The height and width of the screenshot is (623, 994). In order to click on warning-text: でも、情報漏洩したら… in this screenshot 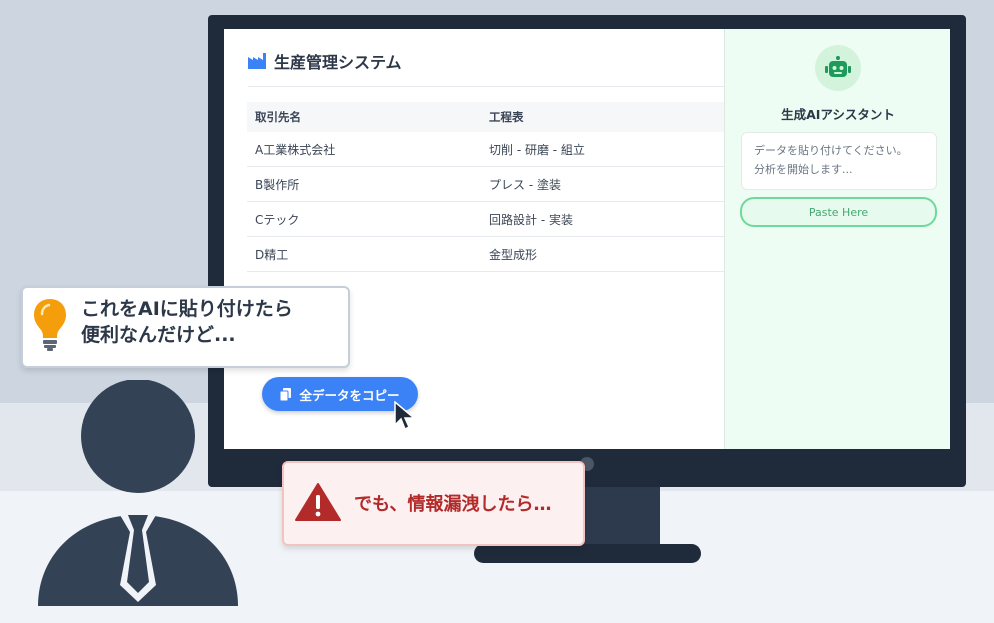, I will do `click(453, 504)`.